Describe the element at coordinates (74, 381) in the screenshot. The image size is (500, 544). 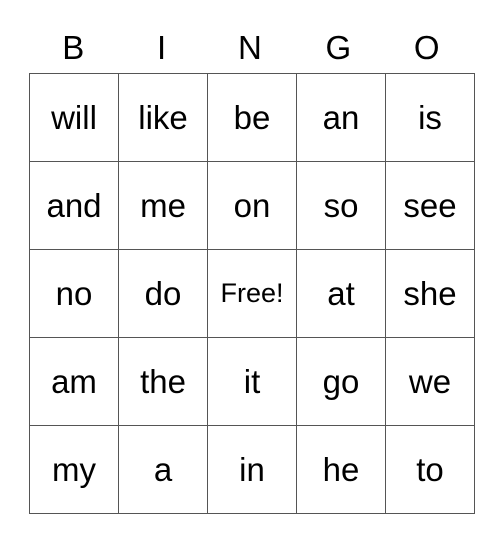
I see `bingo-cell: am` at that location.